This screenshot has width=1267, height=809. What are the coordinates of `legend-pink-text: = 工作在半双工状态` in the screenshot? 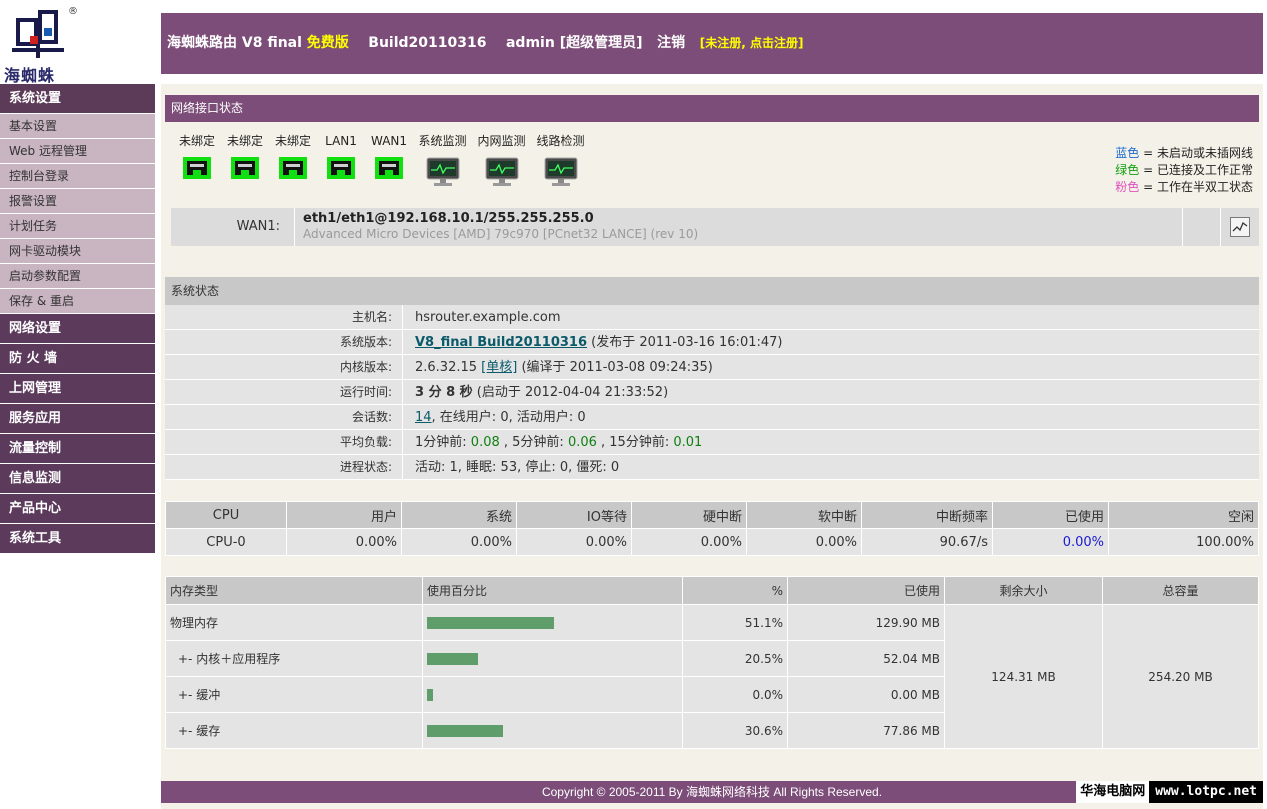 It's located at (1196, 187).